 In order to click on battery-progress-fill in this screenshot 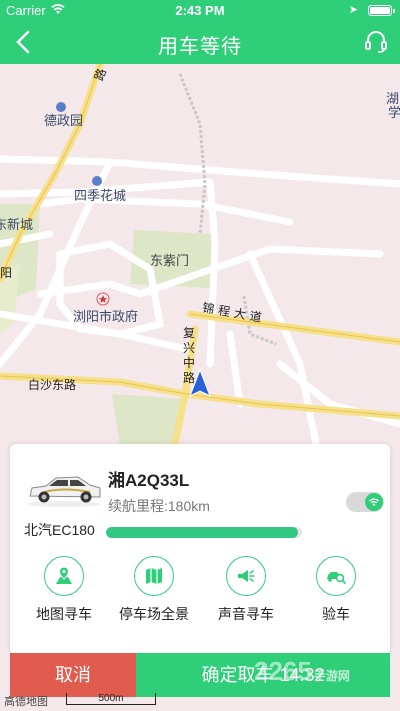, I will do `click(202, 532)`.